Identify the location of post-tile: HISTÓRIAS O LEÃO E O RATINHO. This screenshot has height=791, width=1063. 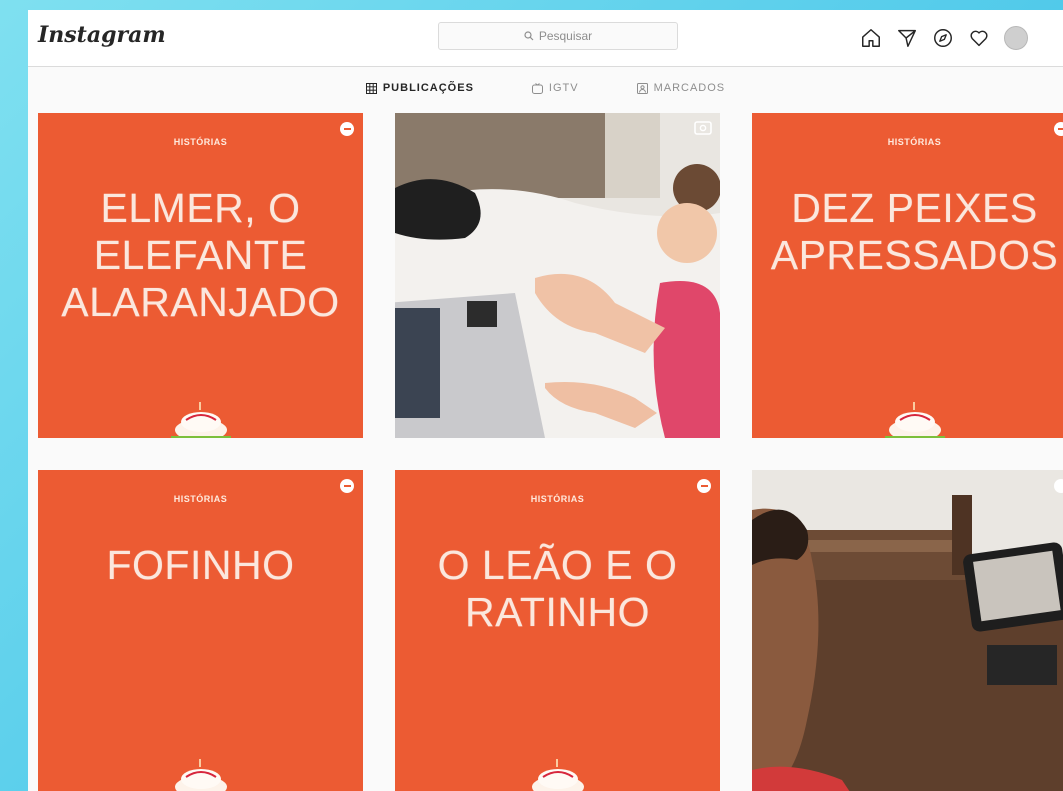
(557, 630).